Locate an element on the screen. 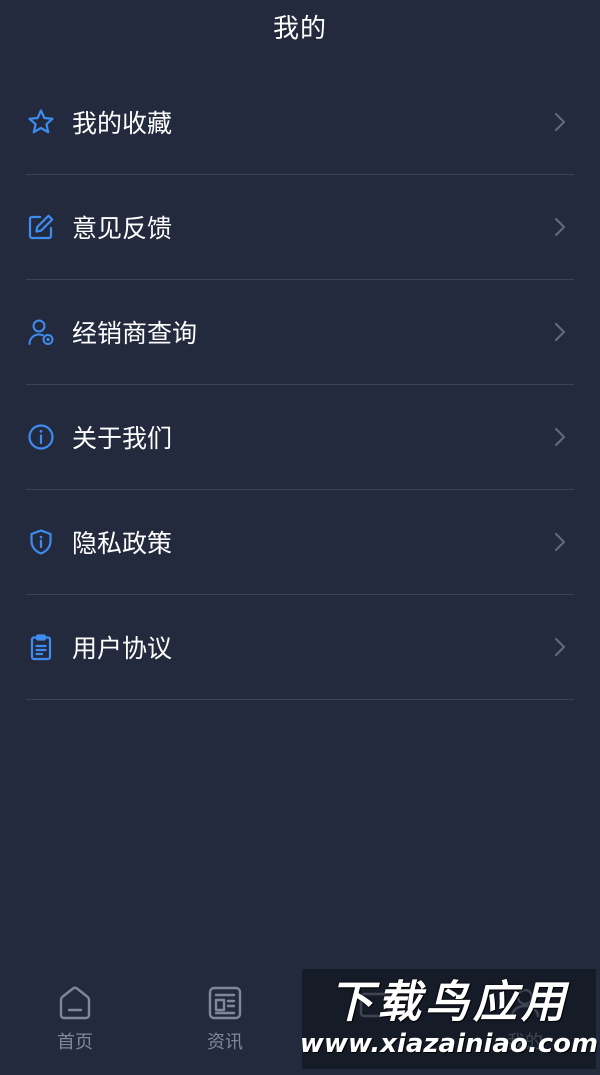 The width and height of the screenshot is (600, 1075). menu-item-label: 隐私政策 is located at coordinates (122, 543).